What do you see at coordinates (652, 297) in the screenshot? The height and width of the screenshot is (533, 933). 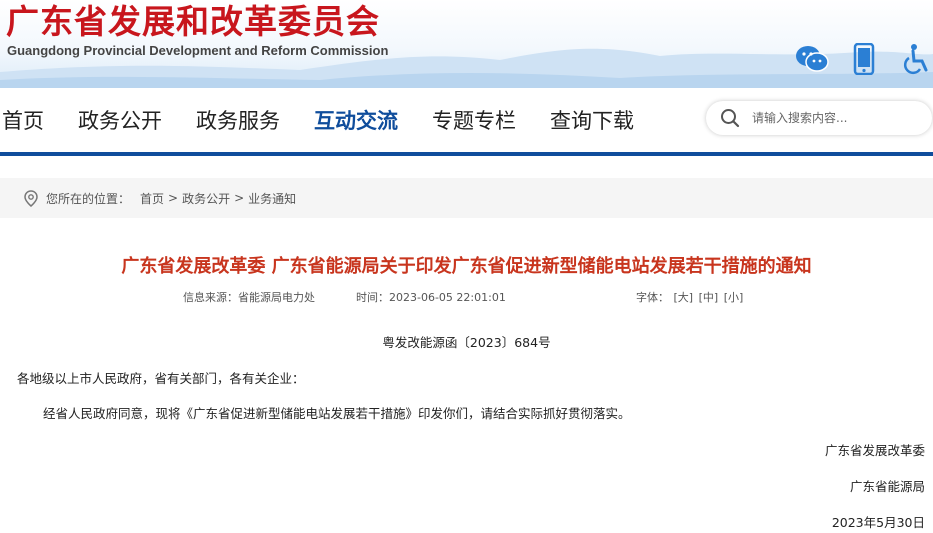 I see `font-size-label: 字体：` at bounding box center [652, 297].